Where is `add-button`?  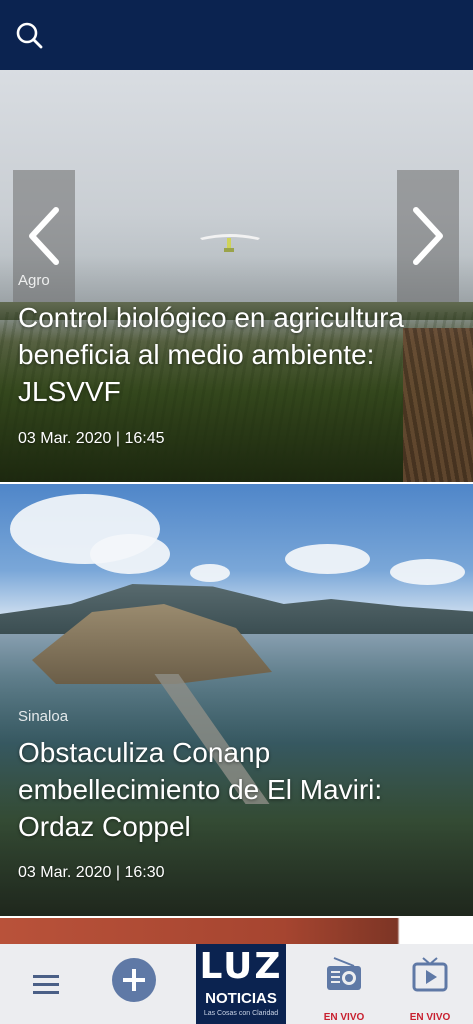 add-button is located at coordinates (134, 980).